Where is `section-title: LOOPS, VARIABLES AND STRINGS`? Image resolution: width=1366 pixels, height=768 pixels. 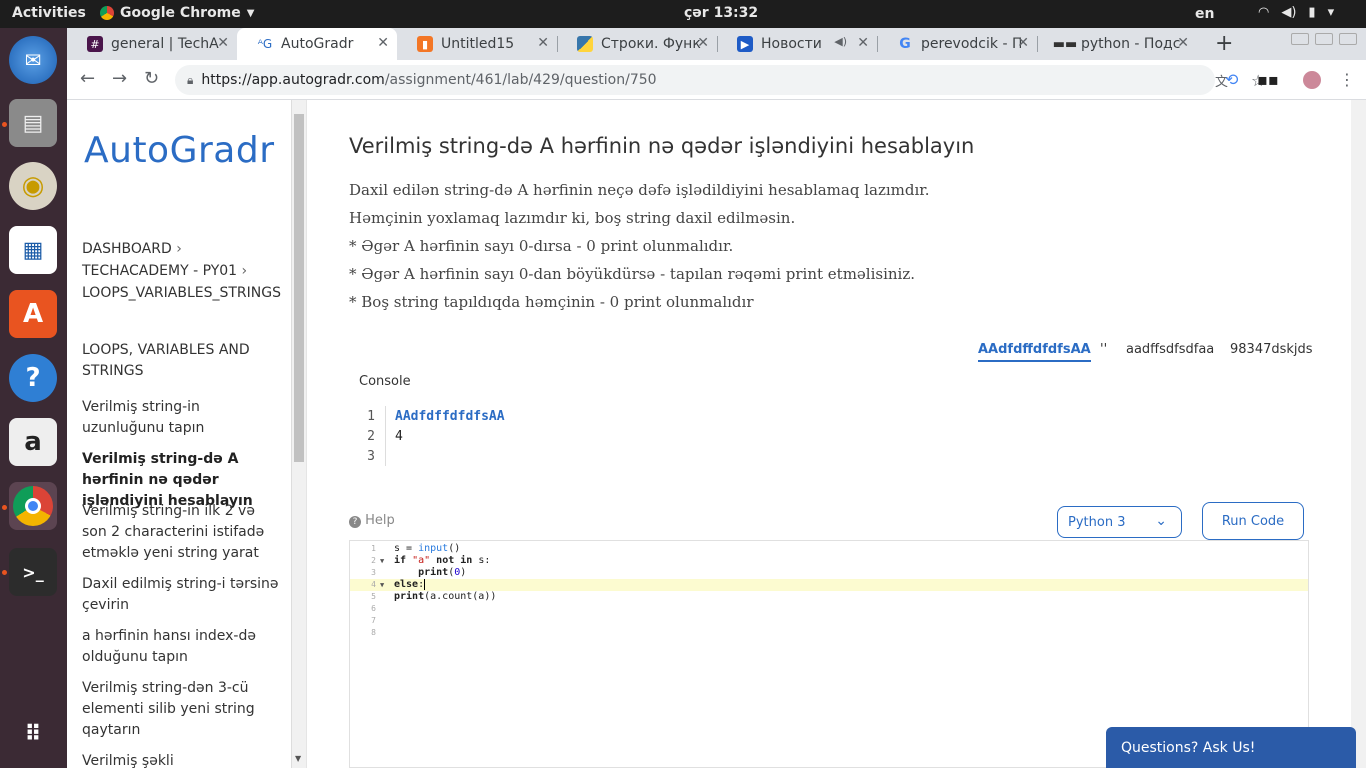 section-title: LOOPS, VARIABLES AND STRINGS is located at coordinates (166, 360).